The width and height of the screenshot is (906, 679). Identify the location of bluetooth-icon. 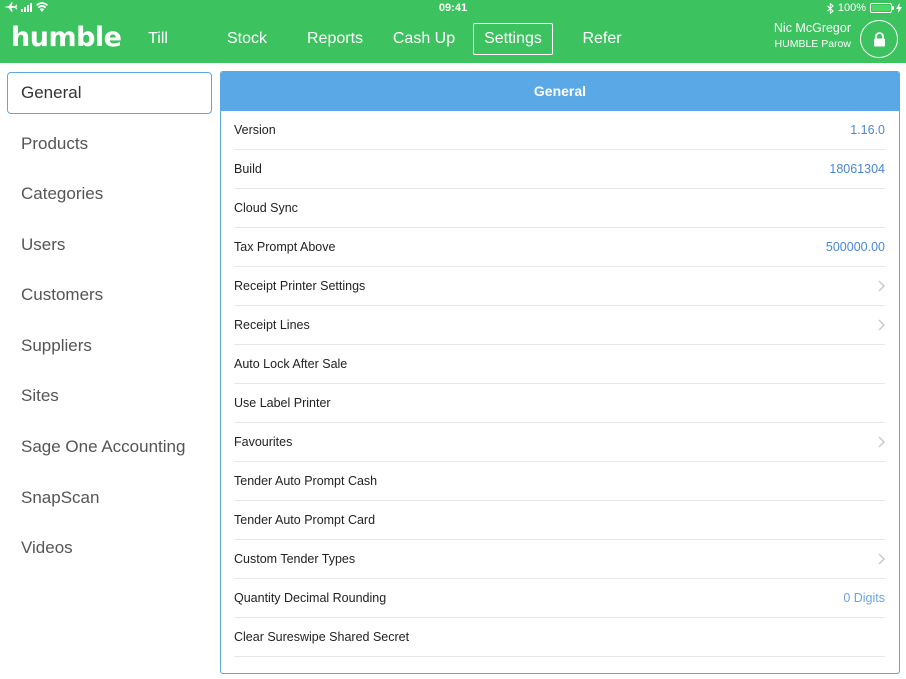
(830, 8).